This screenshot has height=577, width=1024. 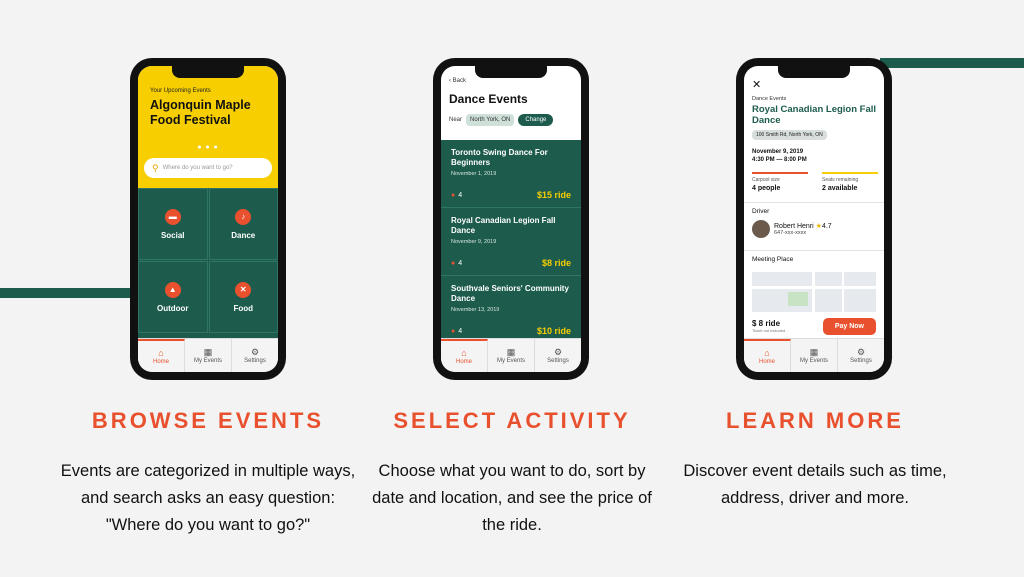 What do you see at coordinates (243, 308) in the screenshot?
I see `category-label: Food` at bounding box center [243, 308].